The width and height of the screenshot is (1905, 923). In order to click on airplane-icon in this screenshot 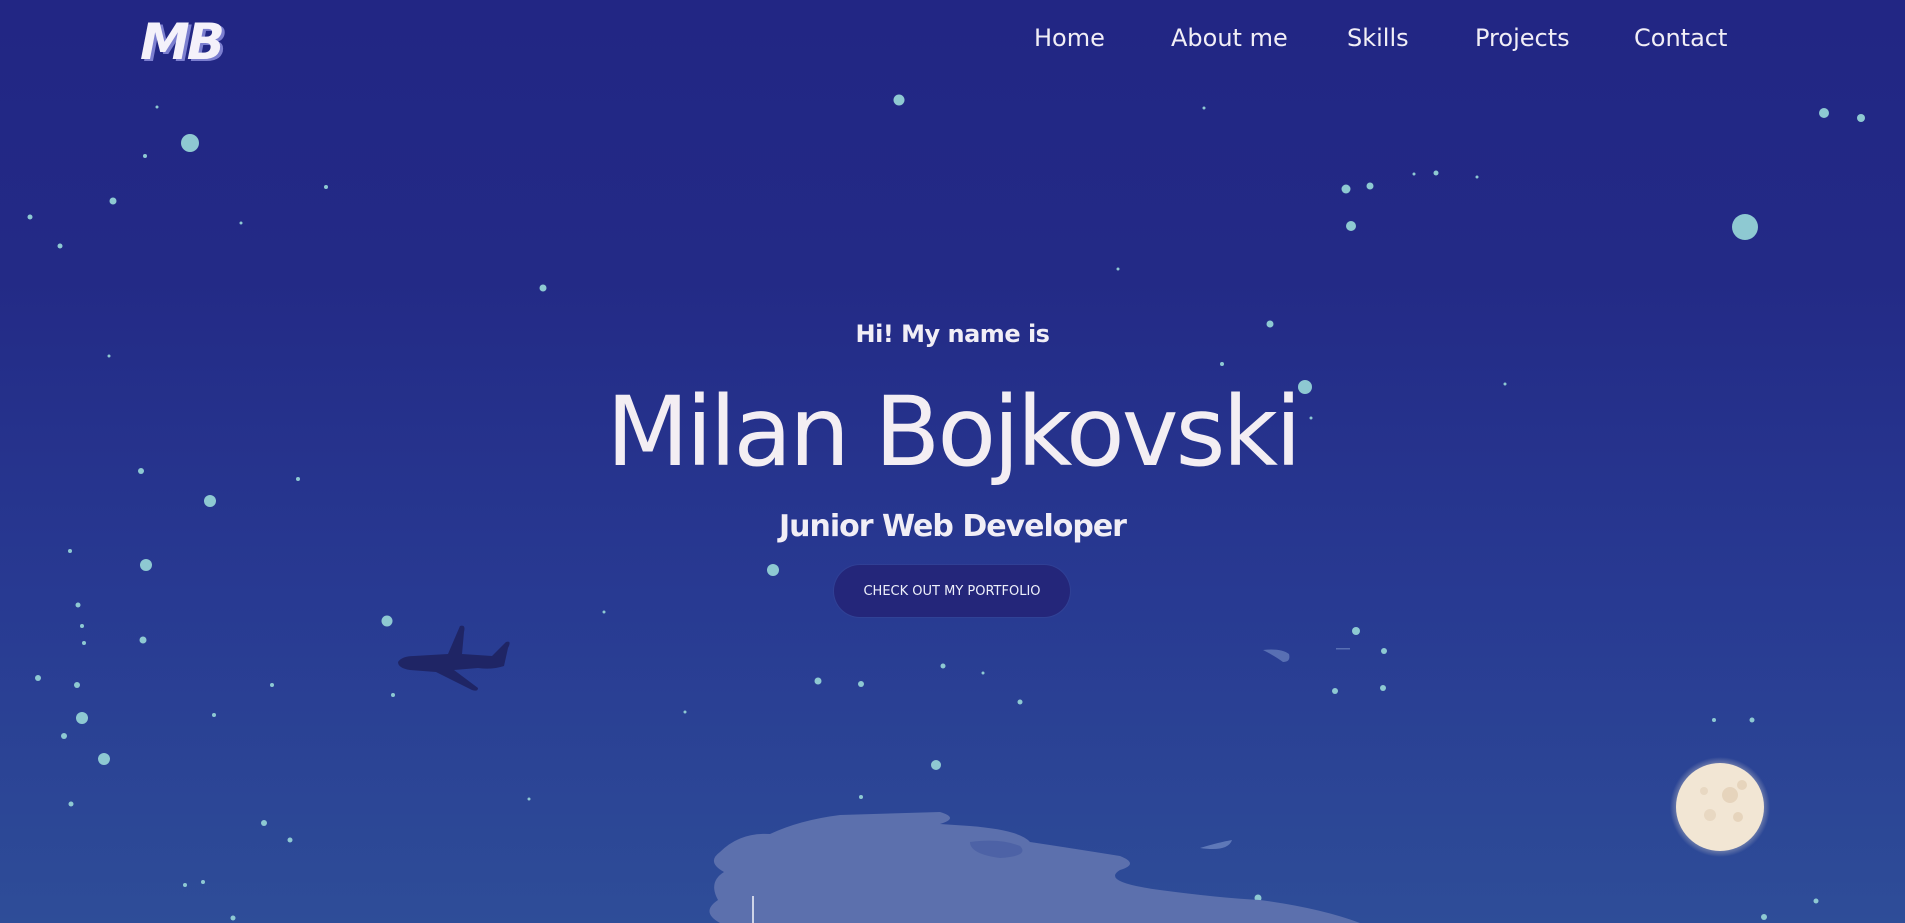, I will do `click(454, 658)`.